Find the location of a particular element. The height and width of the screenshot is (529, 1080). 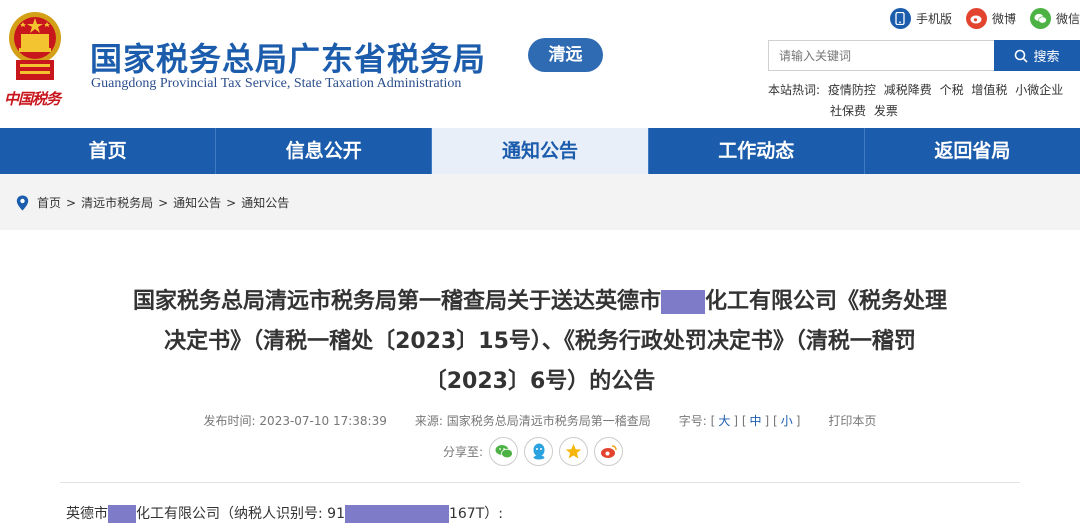

article-title-line: 决定书》（清税一稽处〔2023〕15号）、《税务行政处罚决定书》（清税一稽罚 is located at coordinates (540, 341).